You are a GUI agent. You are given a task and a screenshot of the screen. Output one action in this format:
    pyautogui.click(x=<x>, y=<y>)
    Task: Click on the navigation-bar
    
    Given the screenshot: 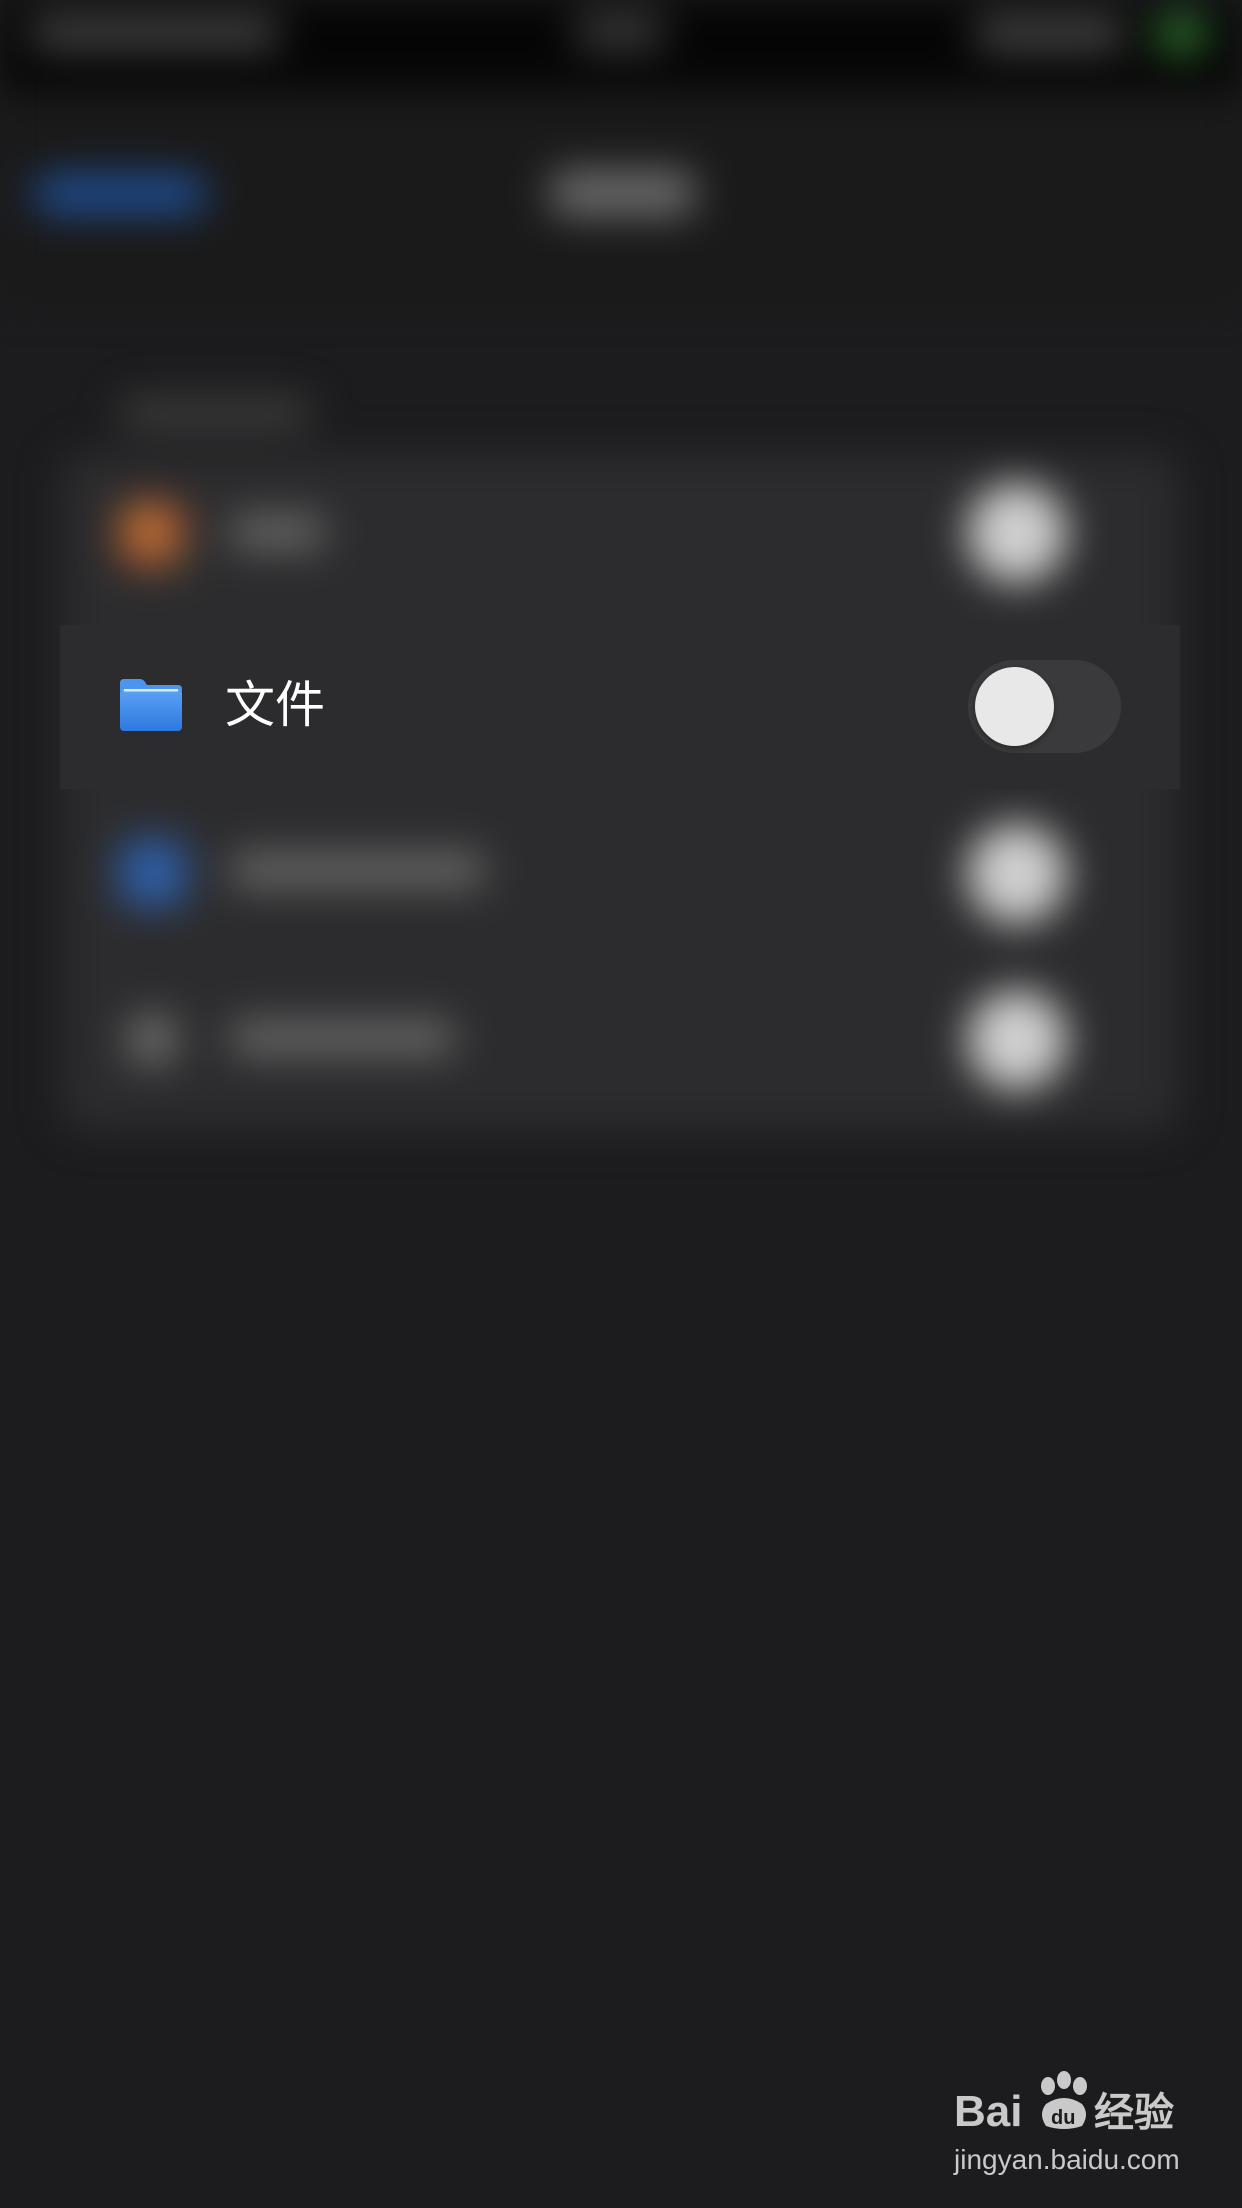 What is the action you would take?
    pyautogui.click(x=621, y=195)
    